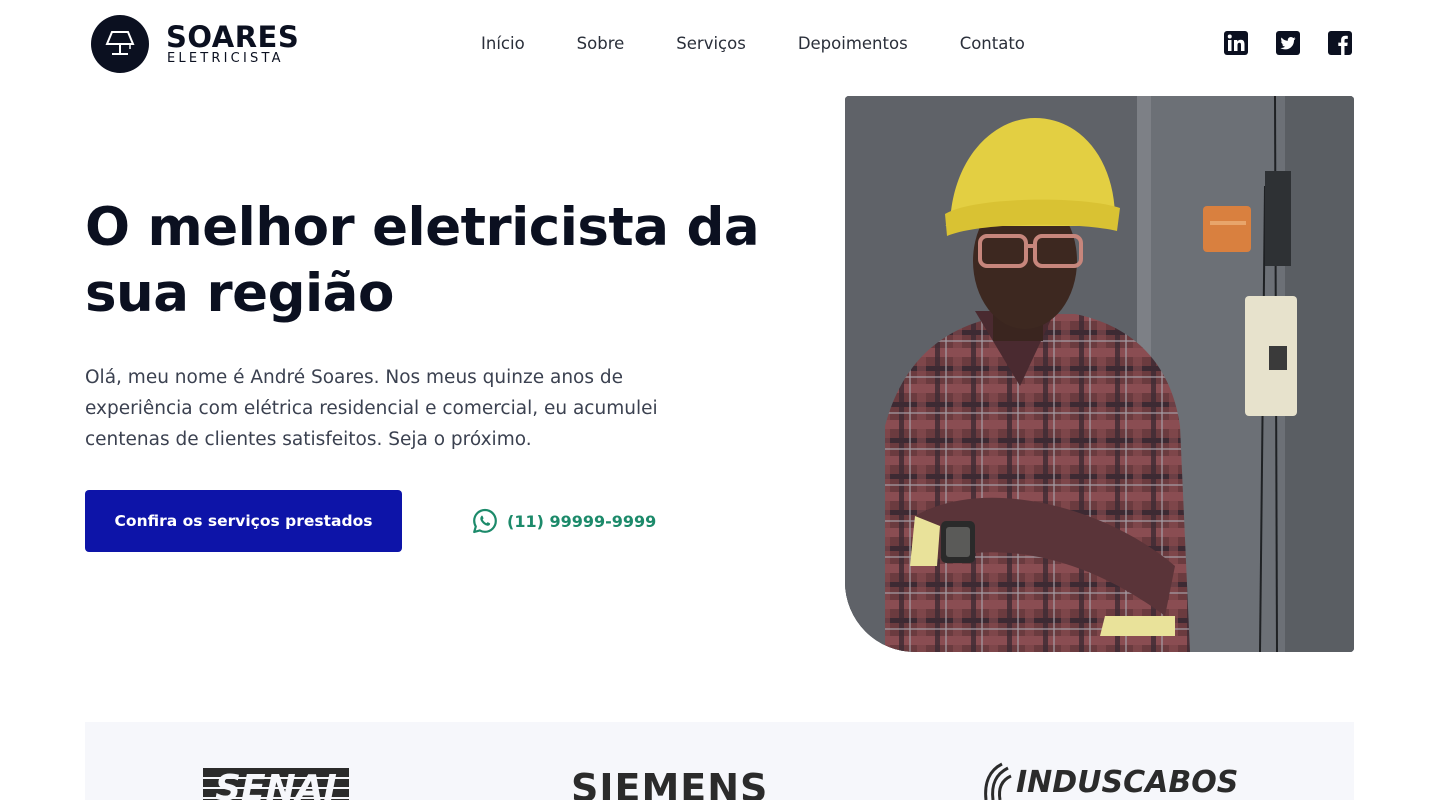 This screenshot has height=800, width=1440. Describe the element at coordinates (853, 44) in the screenshot. I see `nav-item-depoimentos: Depoimentos` at that location.